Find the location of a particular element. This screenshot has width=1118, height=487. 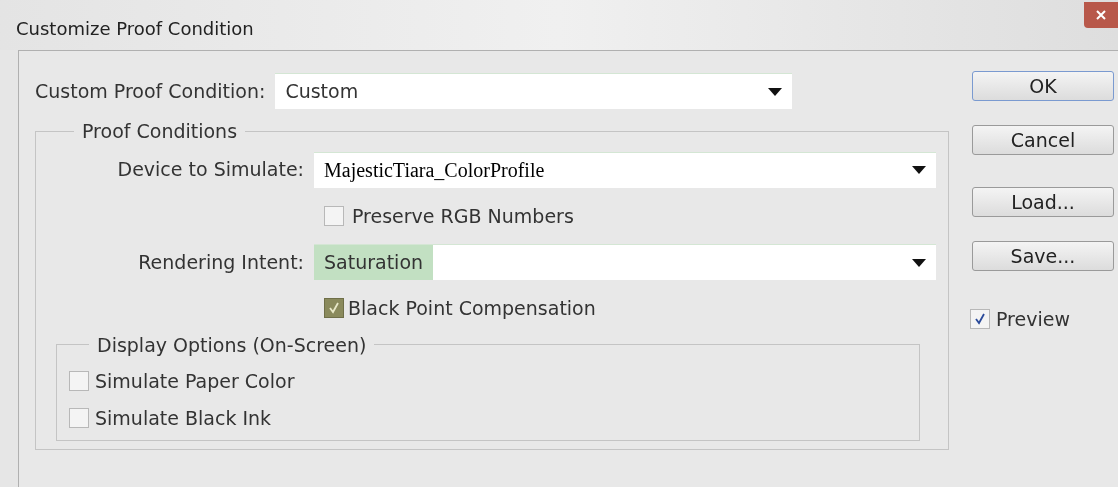

checkbox-label: Preview is located at coordinates (1033, 319).